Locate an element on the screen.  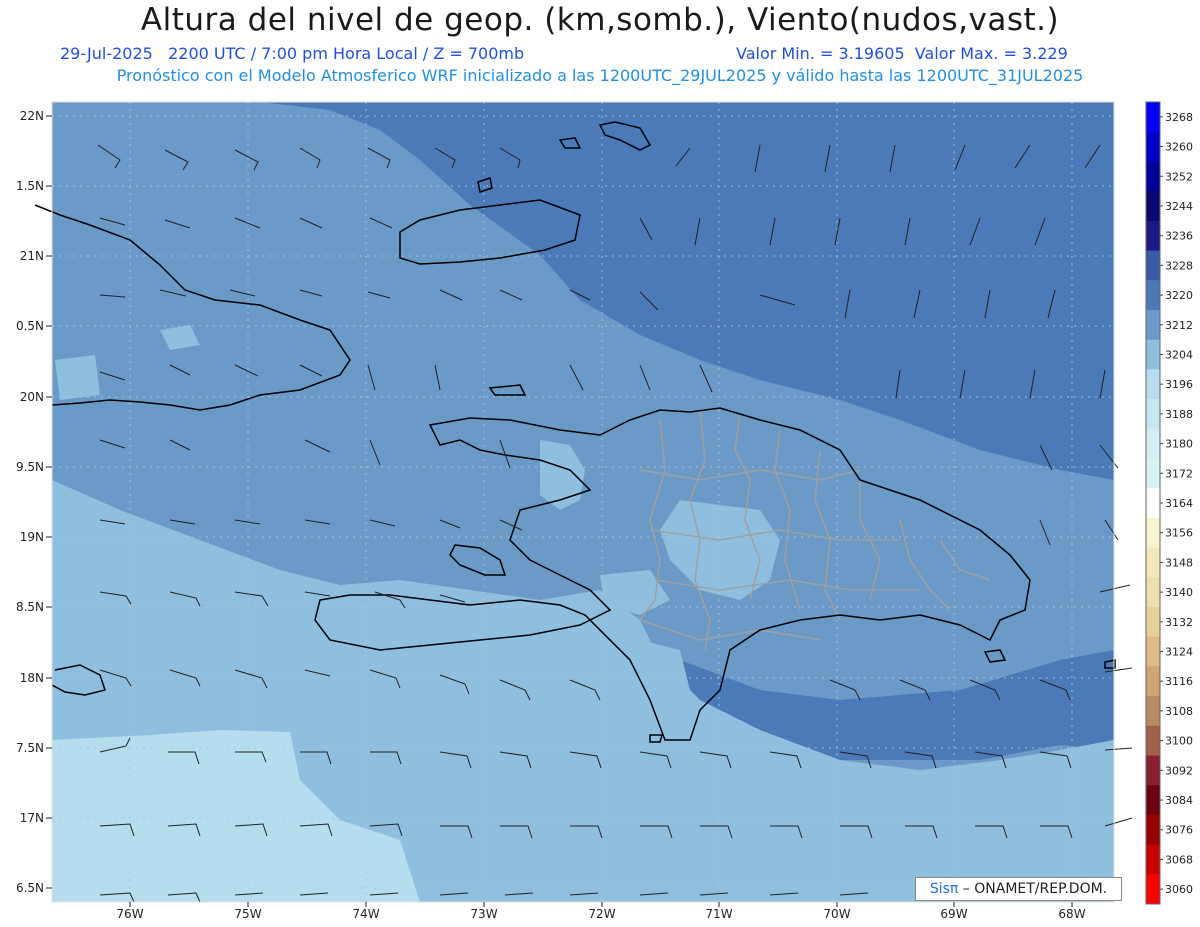
colorbar-label: 3060 is located at coordinates (1179, 889).